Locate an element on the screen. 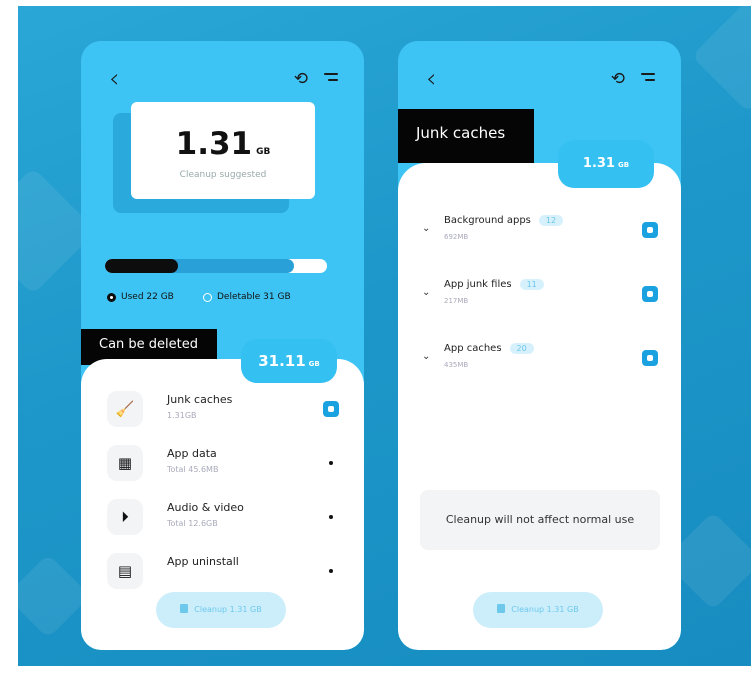  item-subtitle: Total 12.6GB is located at coordinates (192, 523).